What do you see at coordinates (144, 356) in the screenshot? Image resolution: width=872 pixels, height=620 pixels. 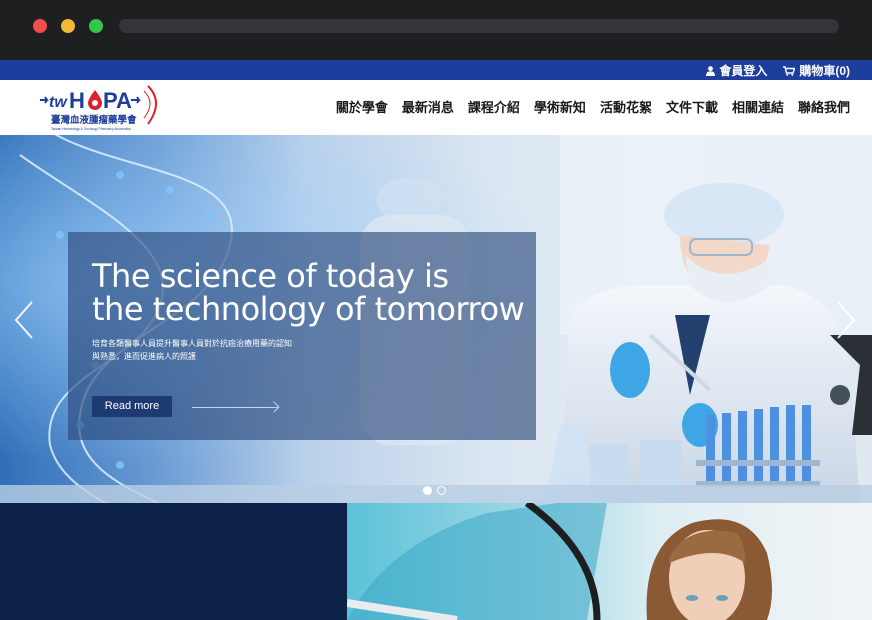 I see `hero-subtitle-line-2: 與熟悉，進而促進病人的照護` at bounding box center [144, 356].